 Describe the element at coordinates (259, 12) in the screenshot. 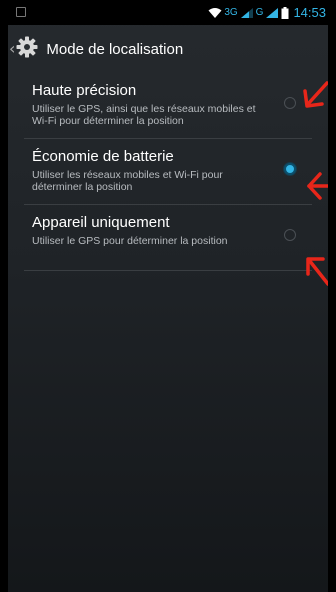

I see `network-g-label: G` at that location.